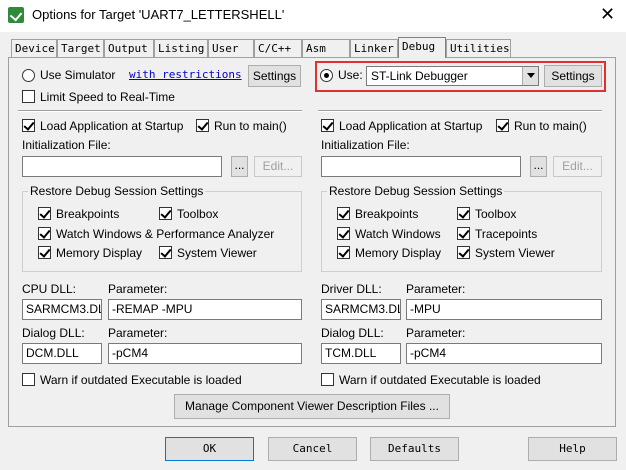 The height and width of the screenshot is (470, 626). Describe the element at coordinates (62, 309) in the screenshot. I see `cpu-dll-input: SARMCM3.DLL` at that location.